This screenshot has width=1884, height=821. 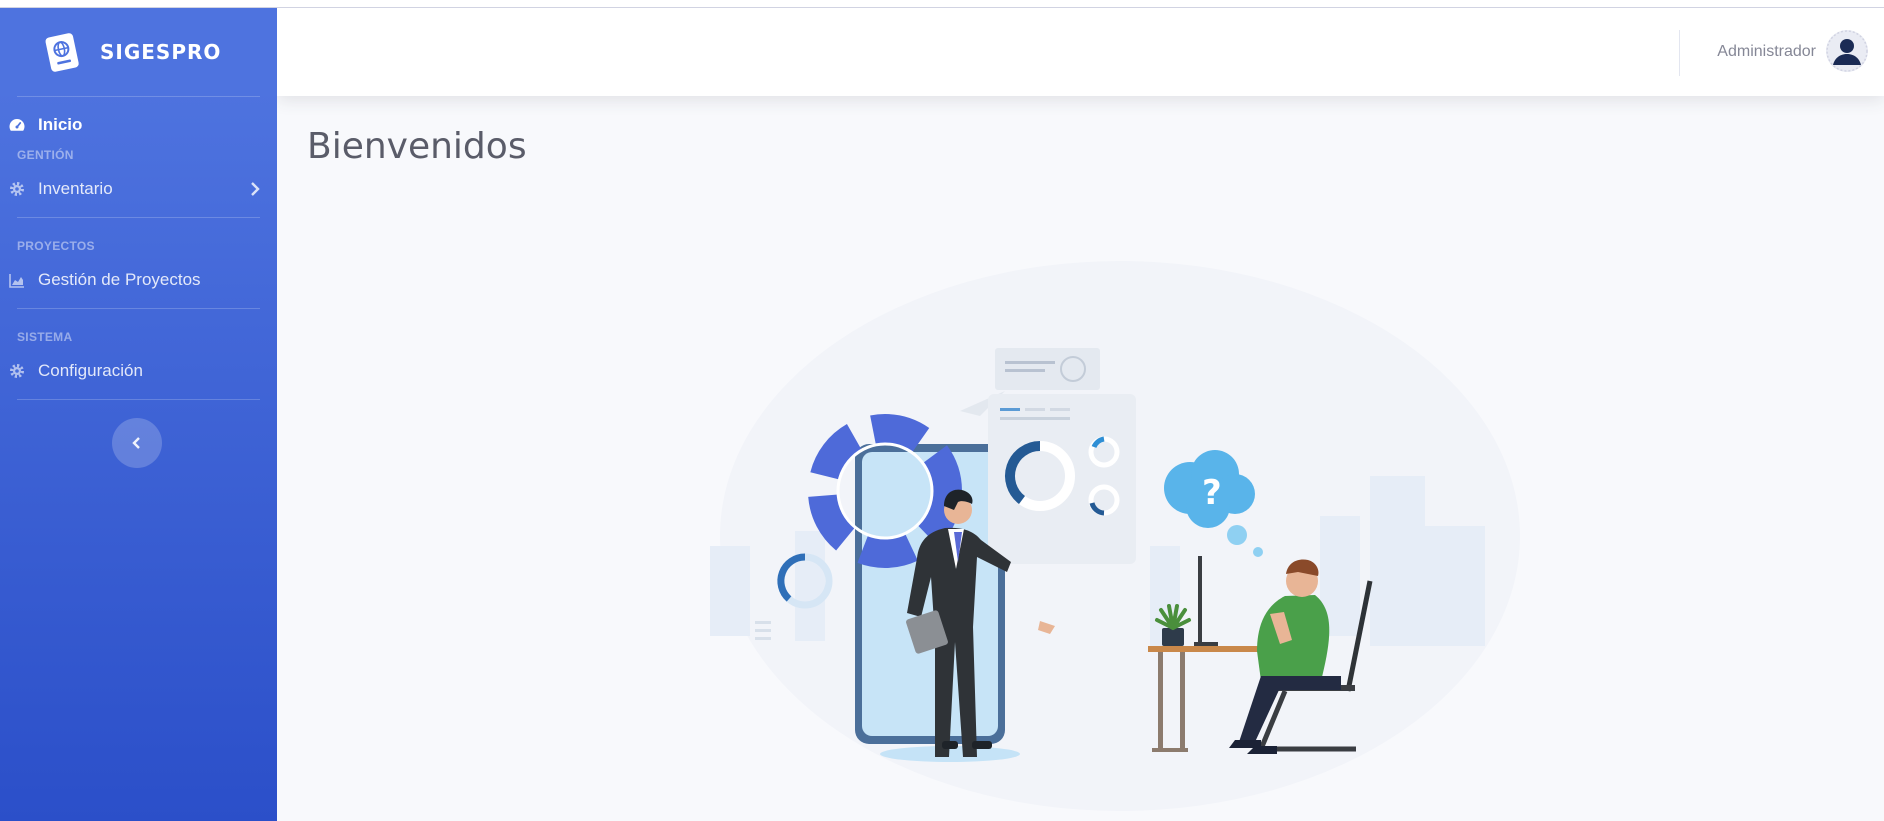 I want to click on sidebar-item-label: Inventario, so click(x=75, y=188).